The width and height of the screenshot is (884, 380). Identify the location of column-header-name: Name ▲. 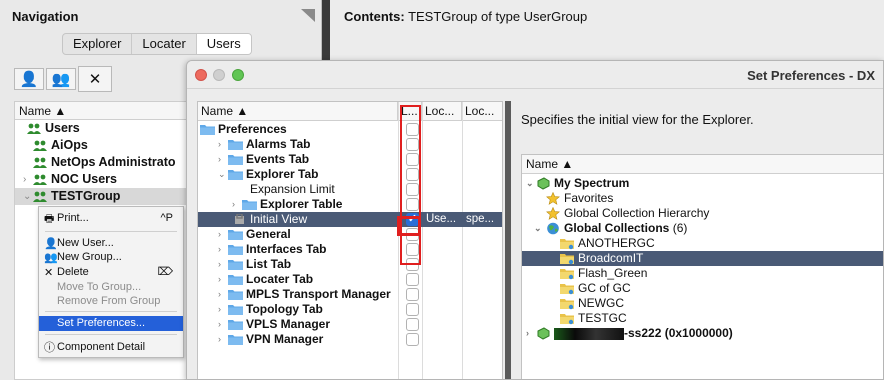
(298, 111).